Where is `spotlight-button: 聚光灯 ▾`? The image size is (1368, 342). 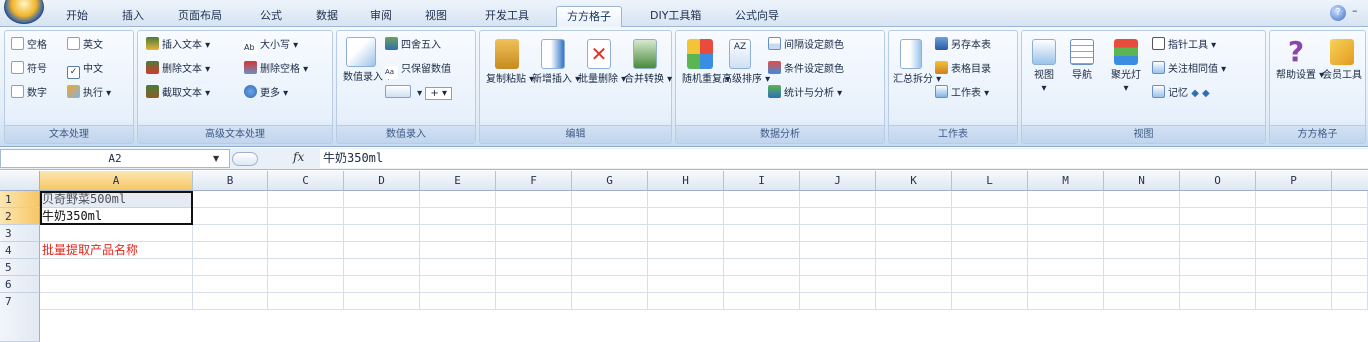
spotlight-button: 聚光灯 ▾ is located at coordinates (1126, 67).